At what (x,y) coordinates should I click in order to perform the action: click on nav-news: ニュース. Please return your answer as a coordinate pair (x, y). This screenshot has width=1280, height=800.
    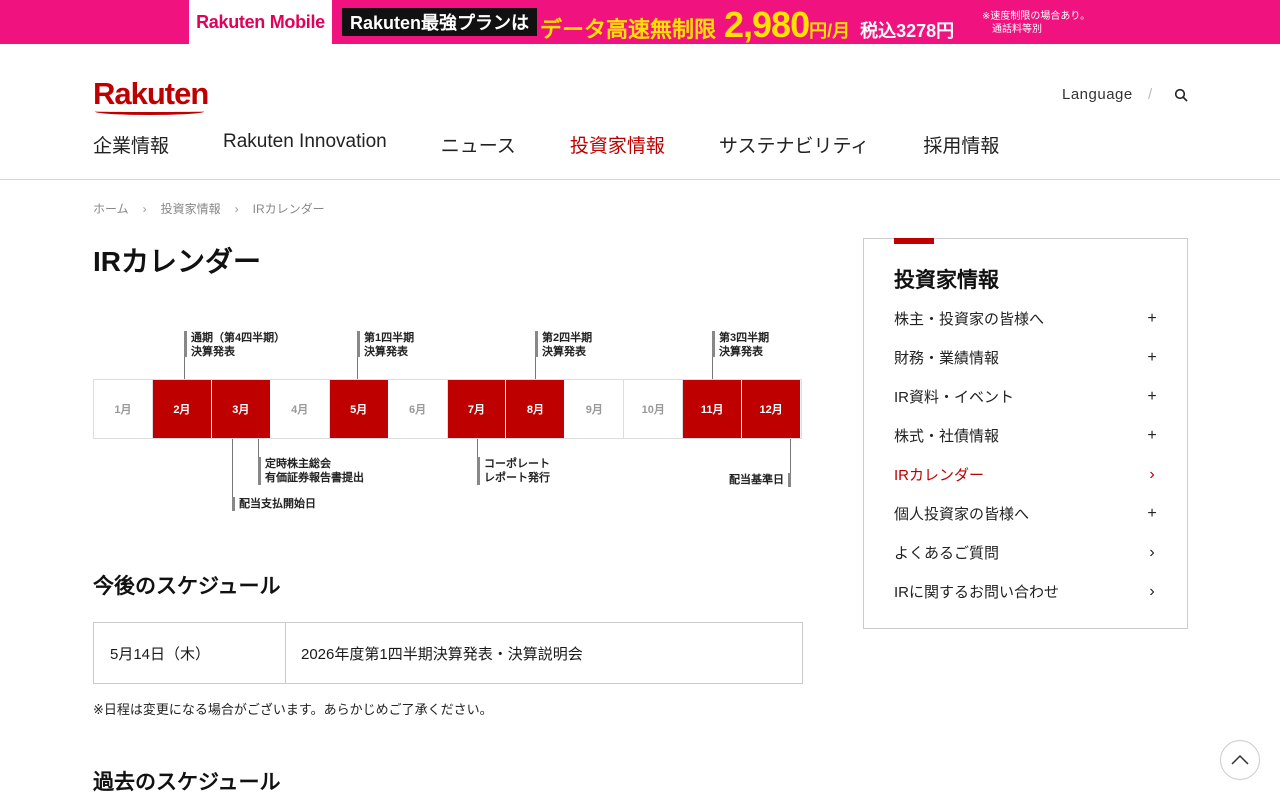
    Looking at the image, I should click on (478, 144).